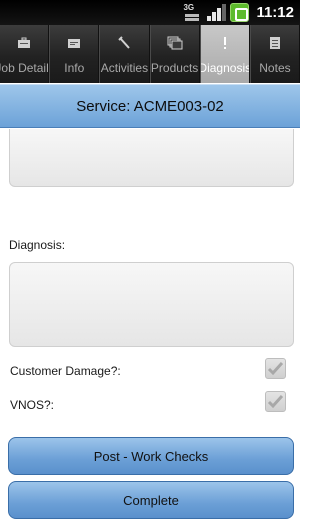  What do you see at coordinates (24, 68) in the screenshot?
I see `tab-label: Job Details` at bounding box center [24, 68].